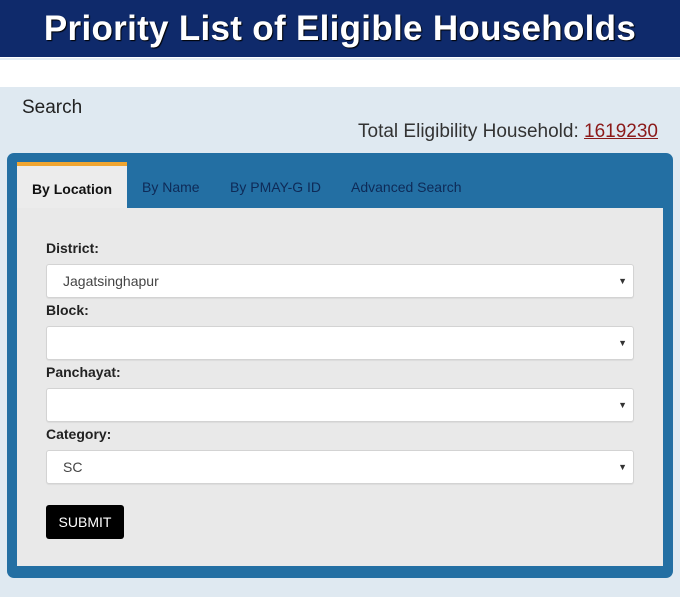  I want to click on category-label: Category:, so click(79, 434).